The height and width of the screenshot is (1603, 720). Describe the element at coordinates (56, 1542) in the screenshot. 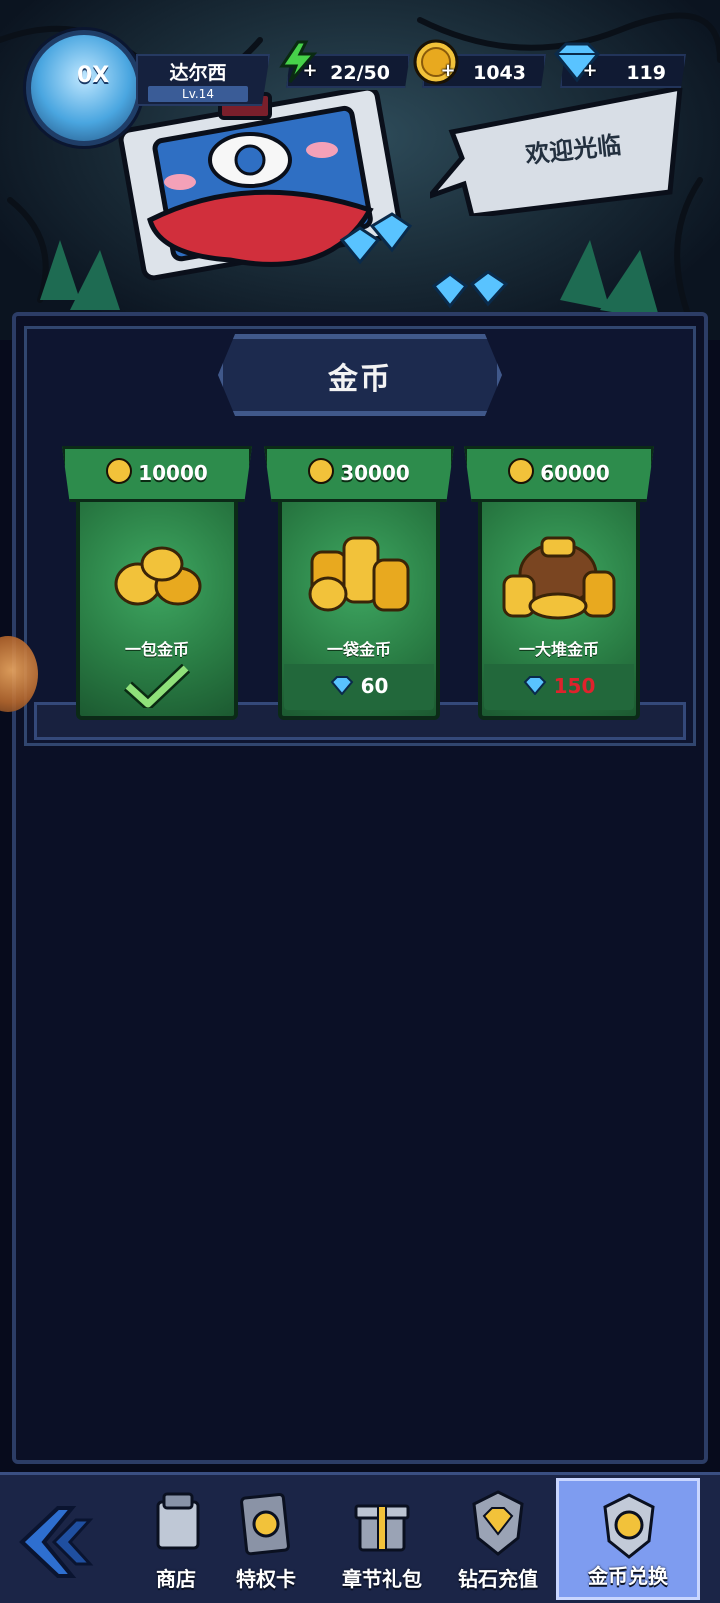

I see `back-arrow-icon` at that location.